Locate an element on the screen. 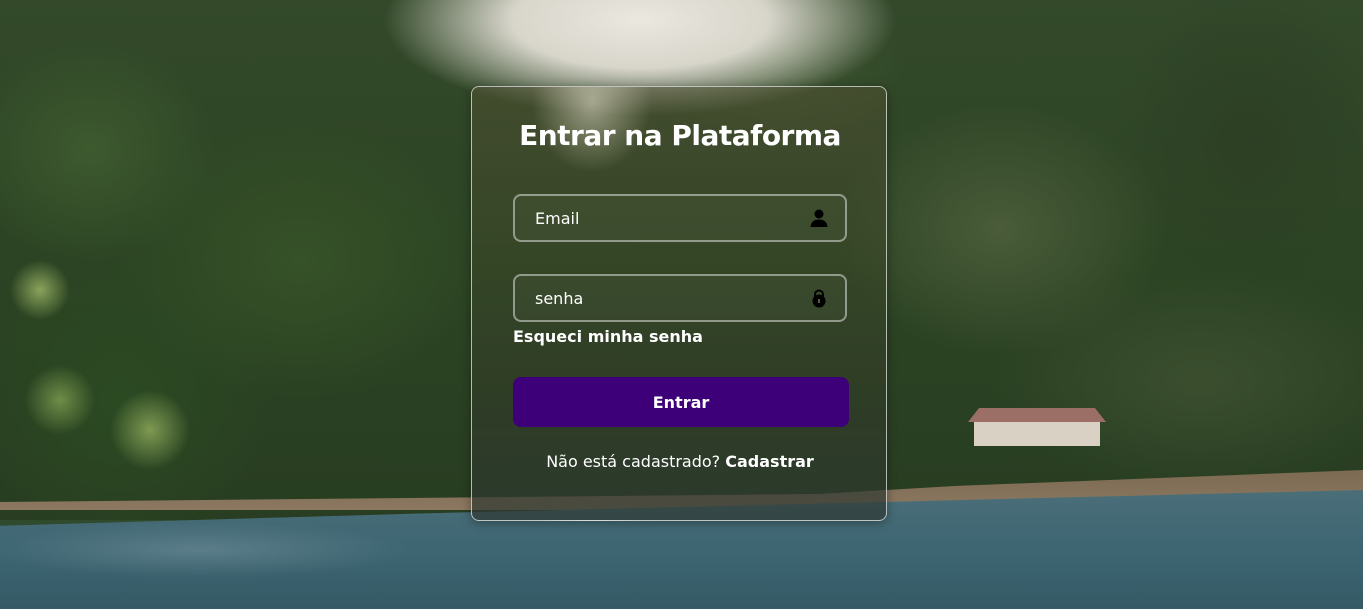 The image size is (1363, 609). register-prompt-text: Não está cadastrado? is located at coordinates (636, 461).